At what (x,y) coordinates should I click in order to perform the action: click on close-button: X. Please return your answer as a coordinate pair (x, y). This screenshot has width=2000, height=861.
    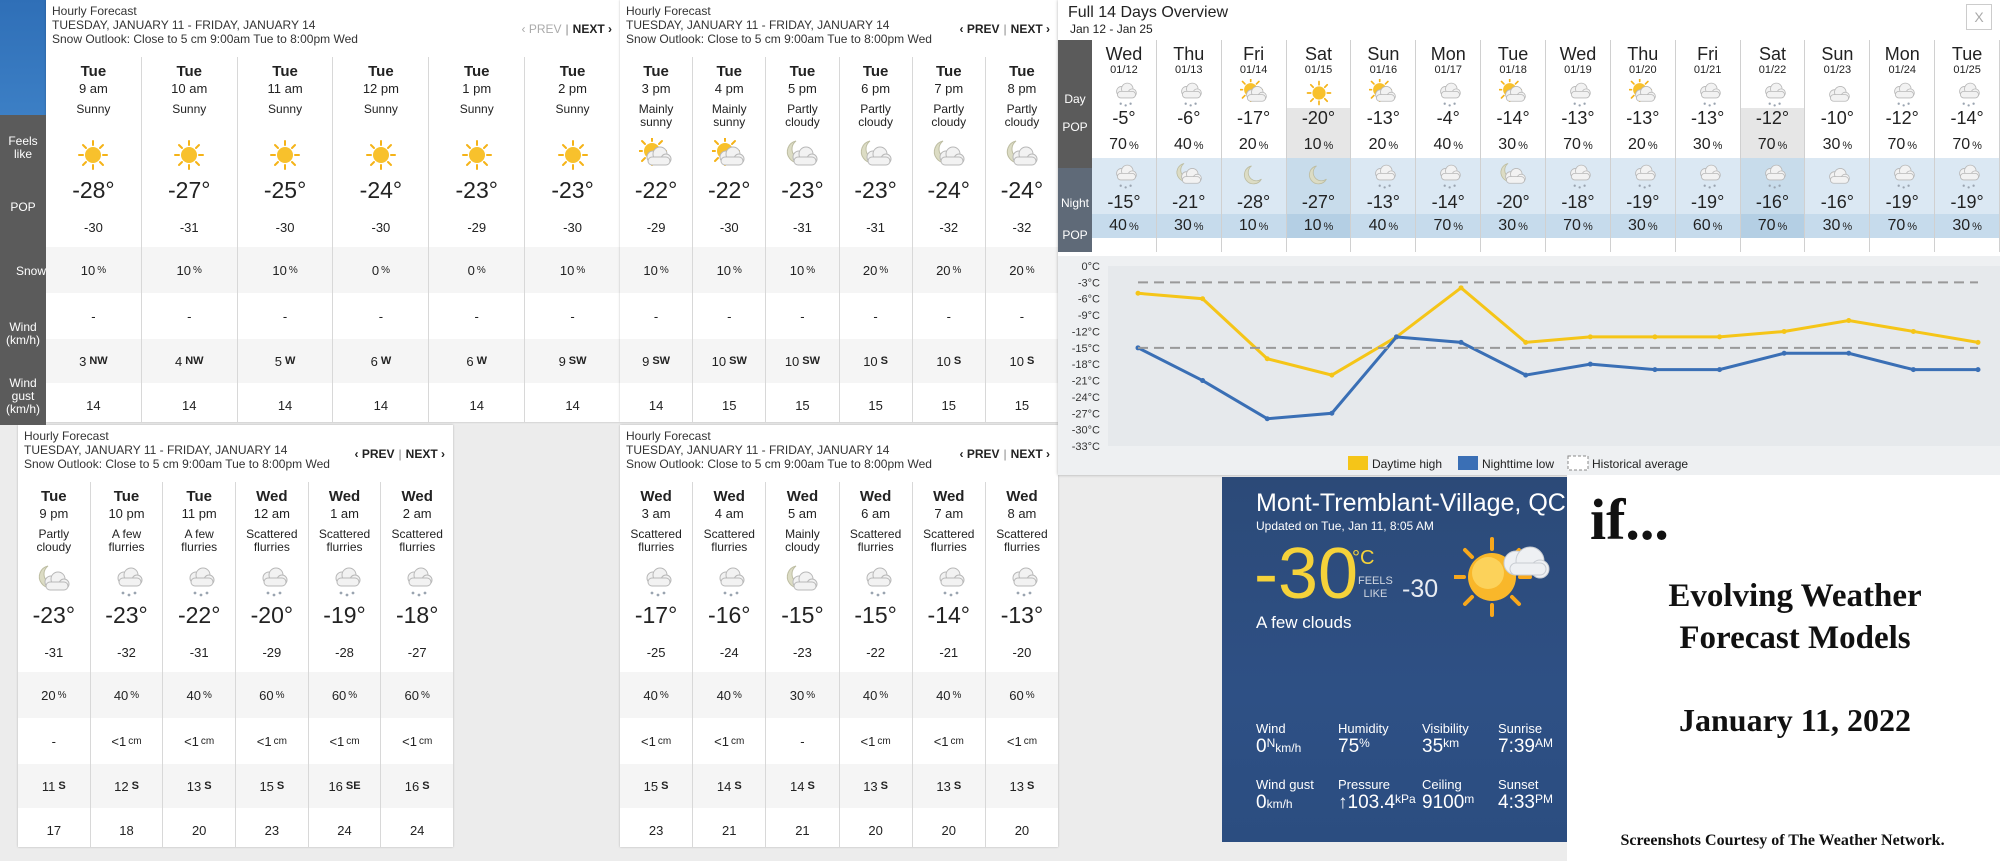
    Looking at the image, I should click on (1979, 17).